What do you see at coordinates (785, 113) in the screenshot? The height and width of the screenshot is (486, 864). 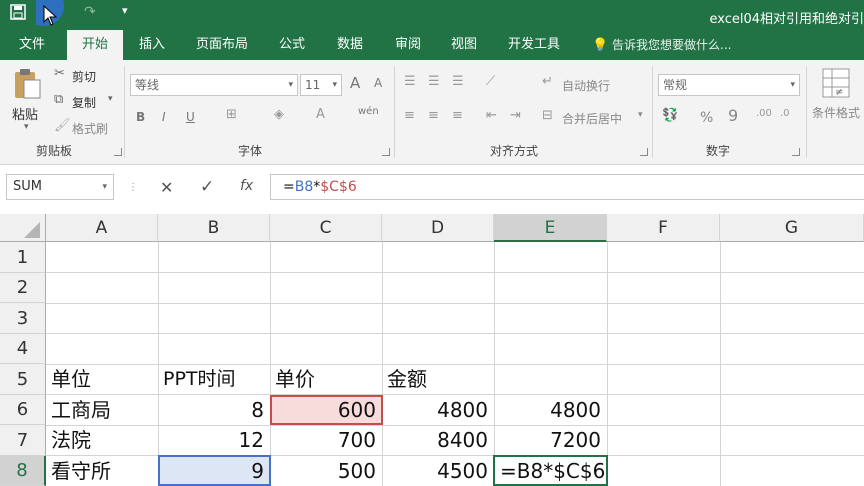 I see `decrease-decimal-icon: .0` at bounding box center [785, 113].